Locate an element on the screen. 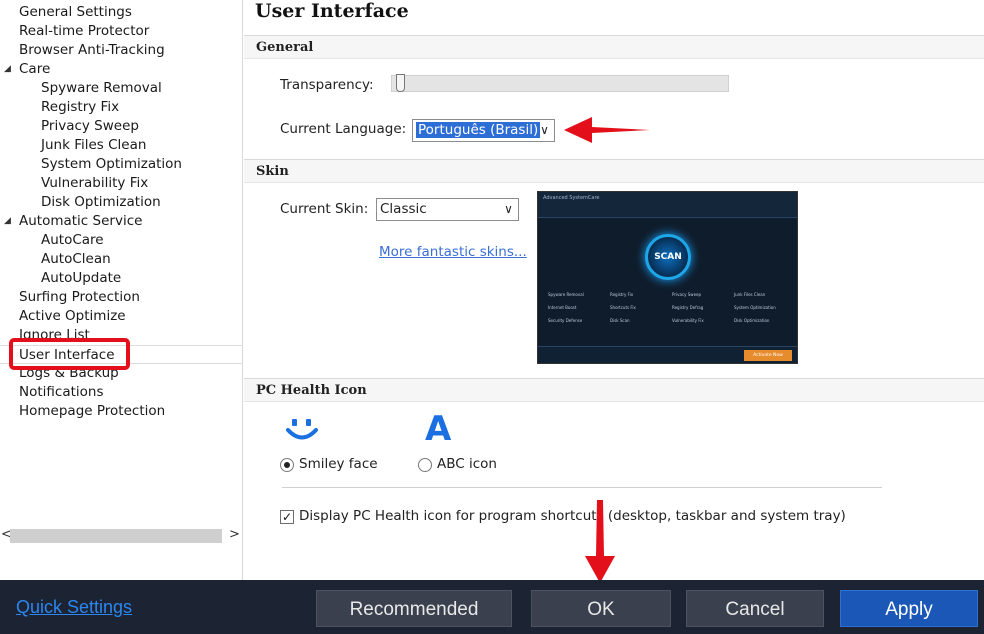 The width and height of the screenshot is (984, 634). preview-item: Registry Fix is located at coordinates (622, 294).